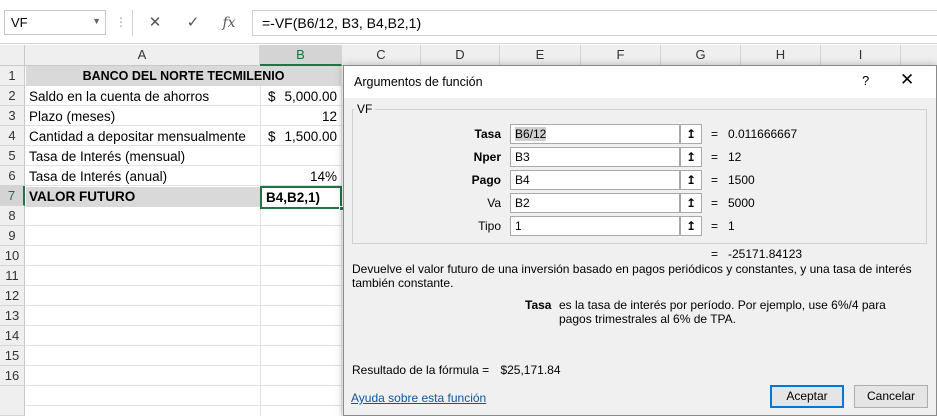 This screenshot has height=416, width=937. What do you see at coordinates (418, 398) in the screenshot?
I see `help-link: Ayuda sobre esta función` at bounding box center [418, 398].